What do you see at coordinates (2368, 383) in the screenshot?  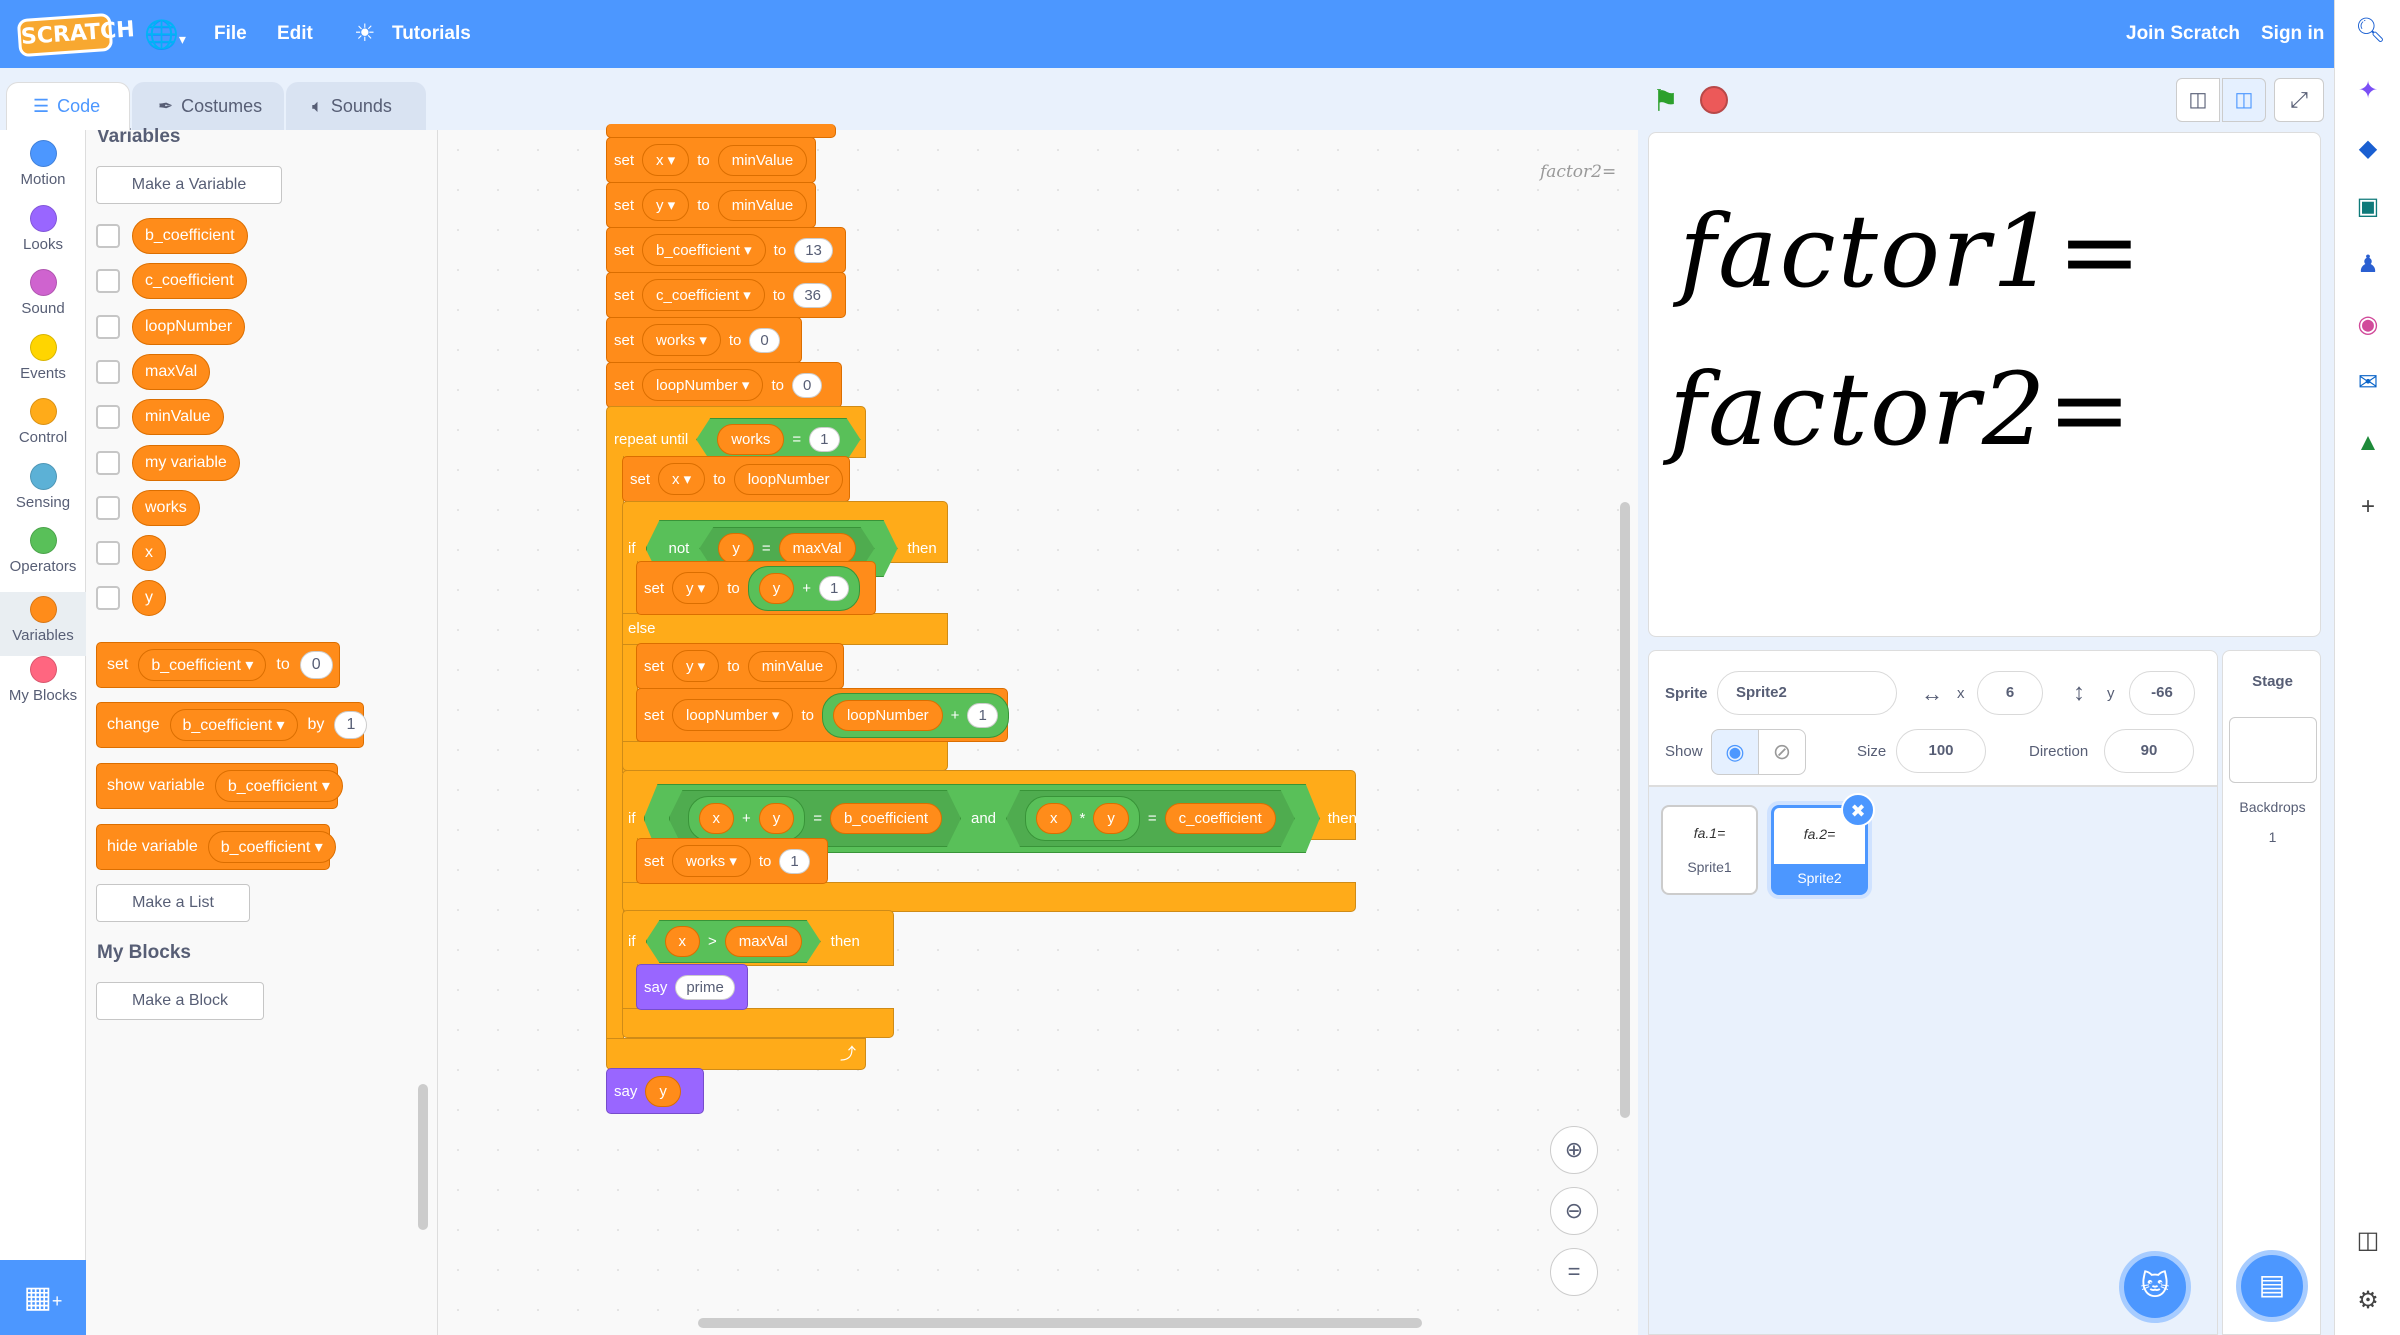 I see `outlook-icon: ✉` at bounding box center [2368, 383].